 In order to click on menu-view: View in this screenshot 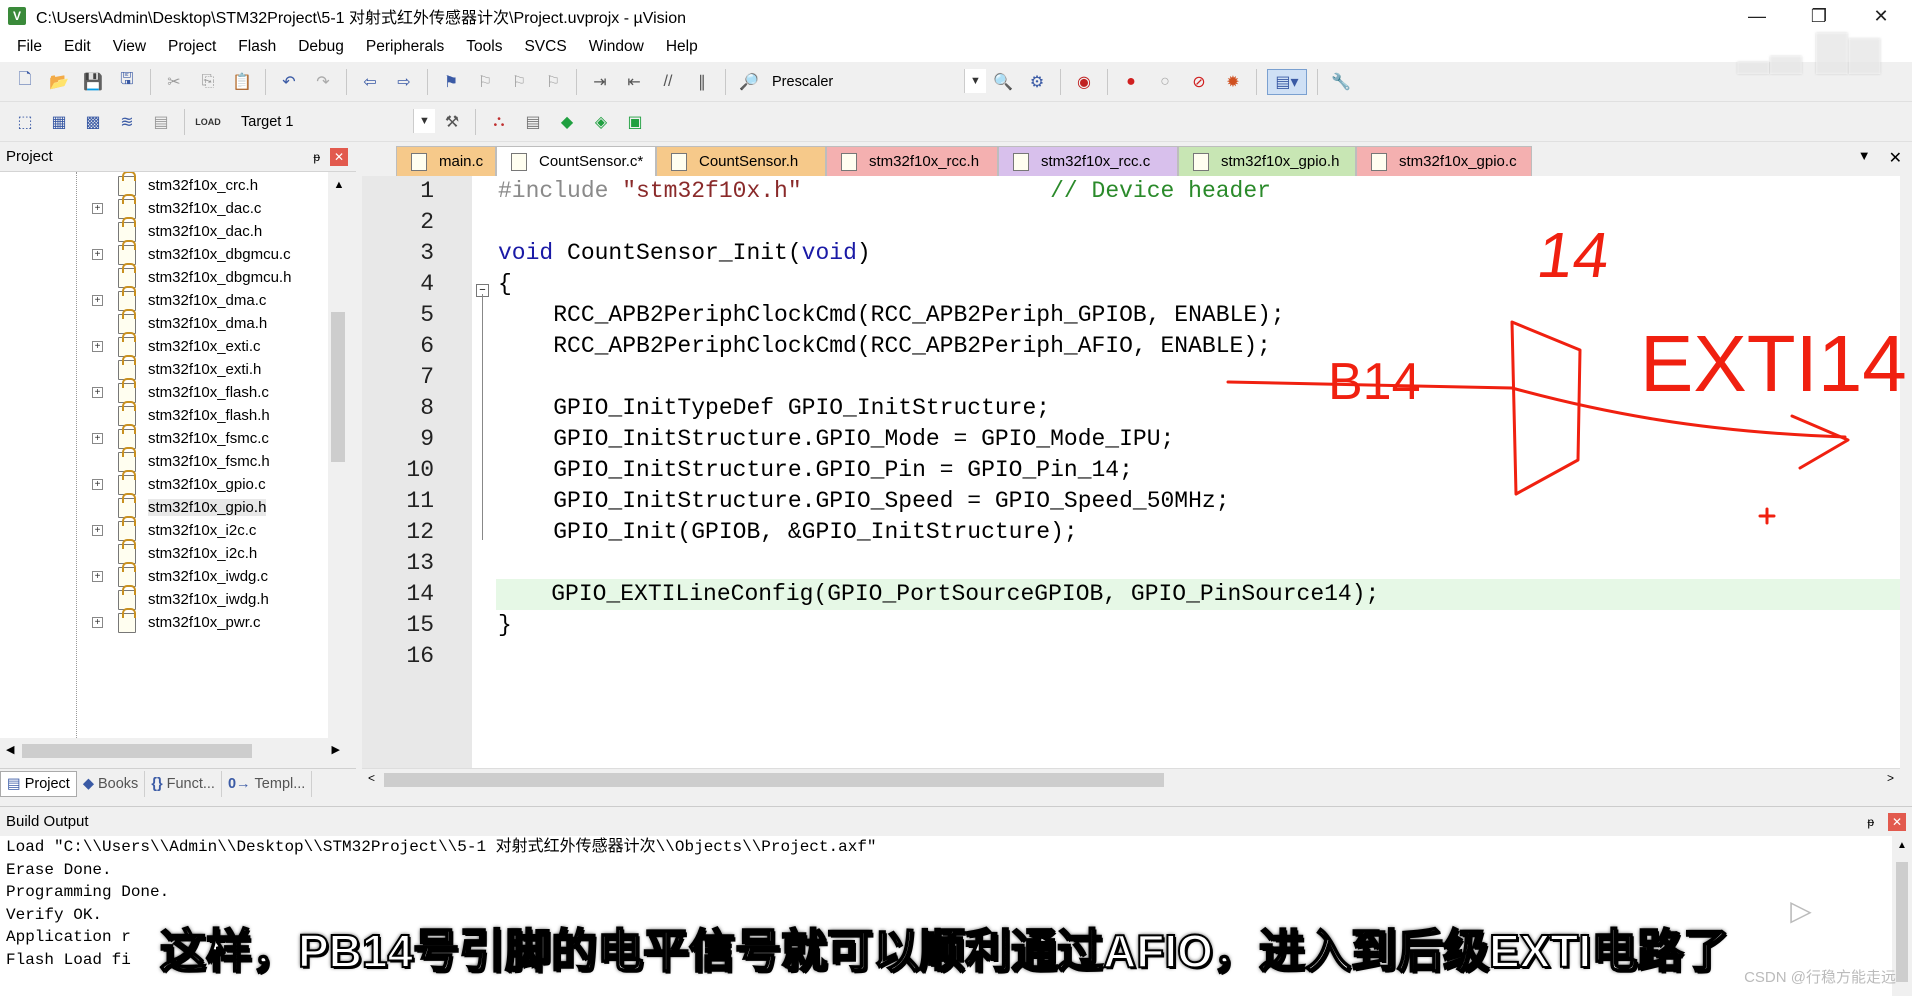, I will do `click(129, 47)`.